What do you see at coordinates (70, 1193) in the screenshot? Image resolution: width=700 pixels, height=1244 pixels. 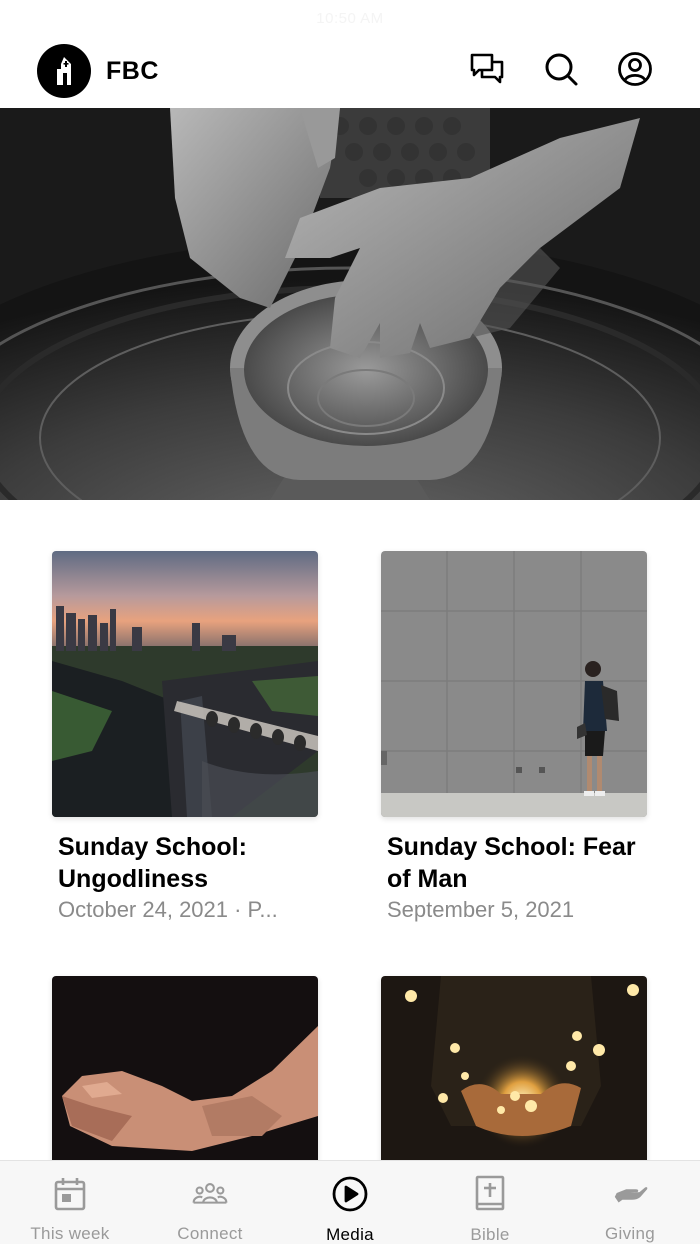 I see `calendar-icon` at bounding box center [70, 1193].